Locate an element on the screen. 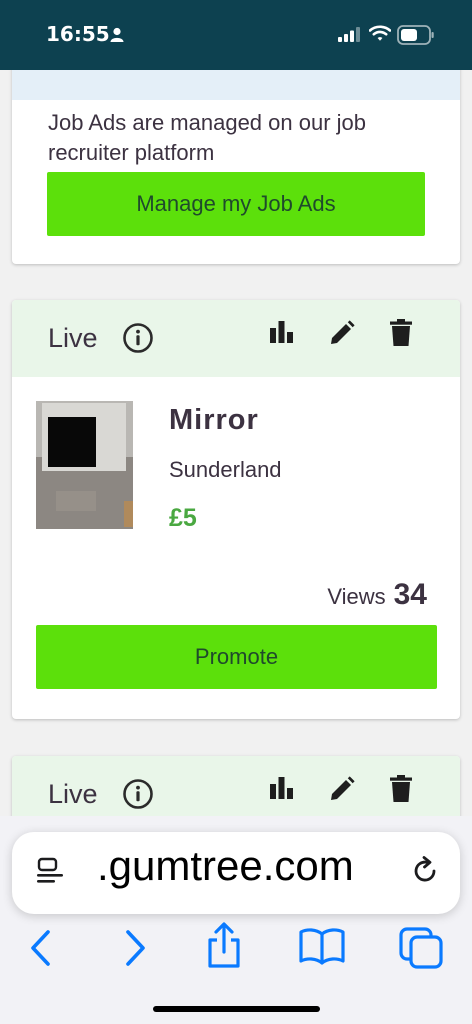  bookmarks-icon is located at coordinates (322, 948).